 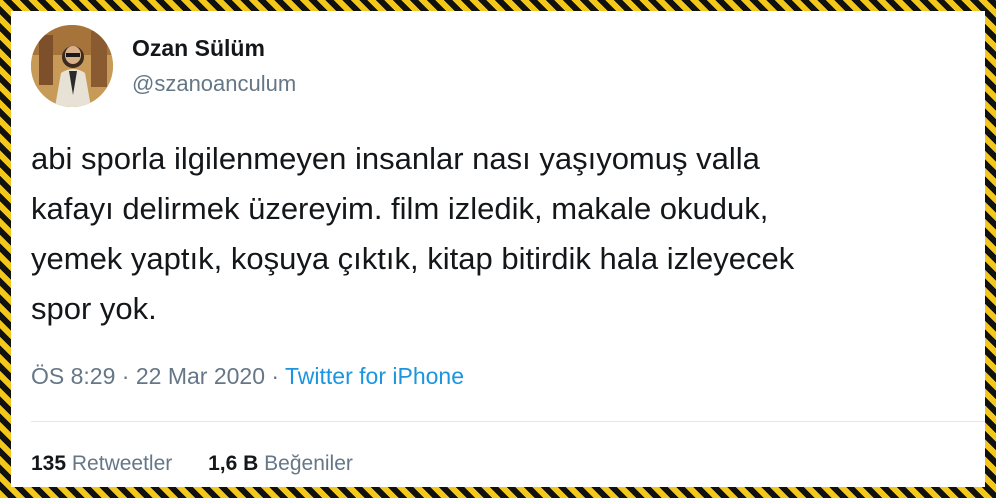 What do you see at coordinates (374, 376) in the screenshot?
I see `tweet-source-link: Twitter for iPhone` at bounding box center [374, 376].